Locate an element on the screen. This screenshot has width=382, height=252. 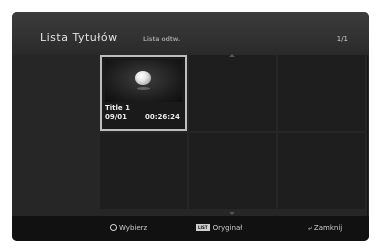
list-label: Oryginał is located at coordinates (227, 228).